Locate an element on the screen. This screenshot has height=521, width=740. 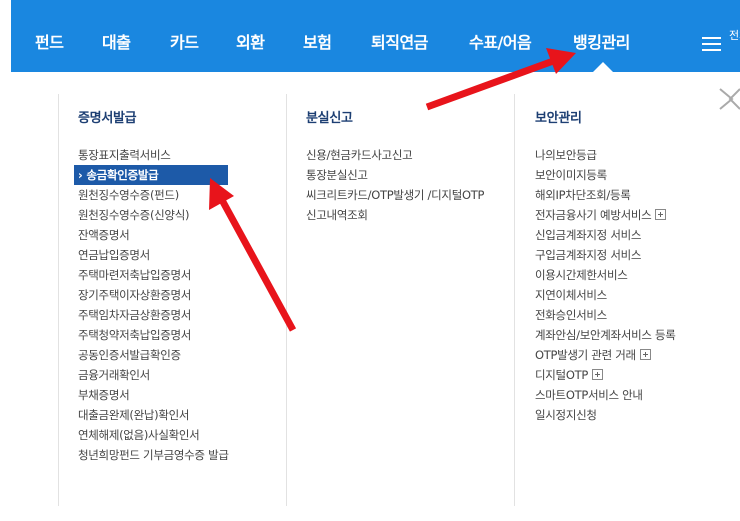
menu-item-label: 잔액증명서 is located at coordinates (104, 235).